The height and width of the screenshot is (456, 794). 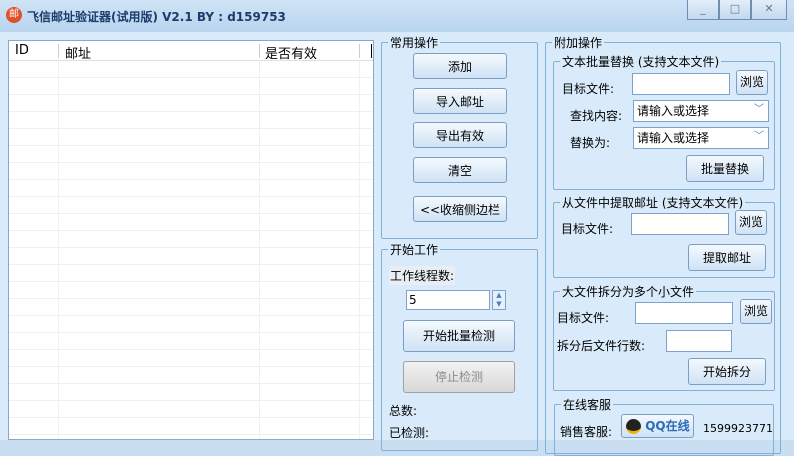 What do you see at coordinates (752, 82) in the screenshot?
I see `replace-browse-button: 浏览` at bounding box center [752, 82].